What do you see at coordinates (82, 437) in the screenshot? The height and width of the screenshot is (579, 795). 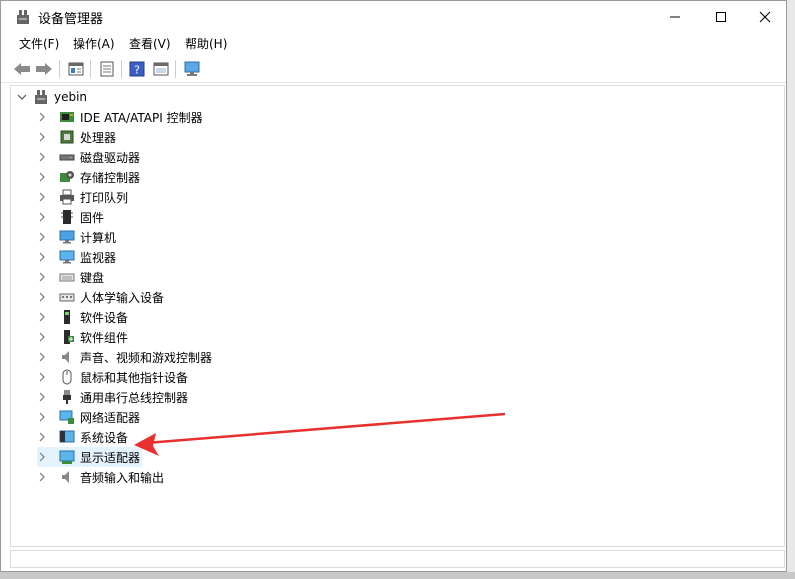 I see `tree-item: 系统设备` at bounding box center [82, 437].